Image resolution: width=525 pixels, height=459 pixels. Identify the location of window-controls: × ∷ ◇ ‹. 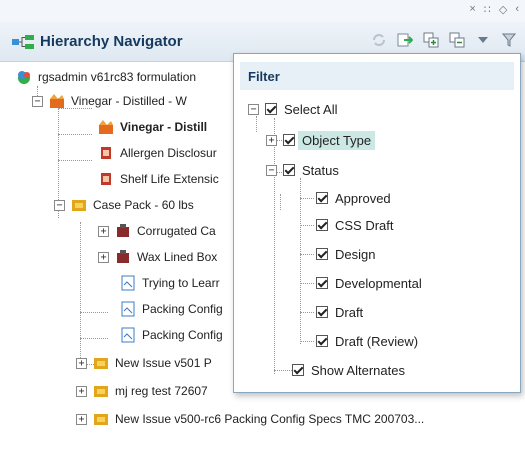
(494, 9).